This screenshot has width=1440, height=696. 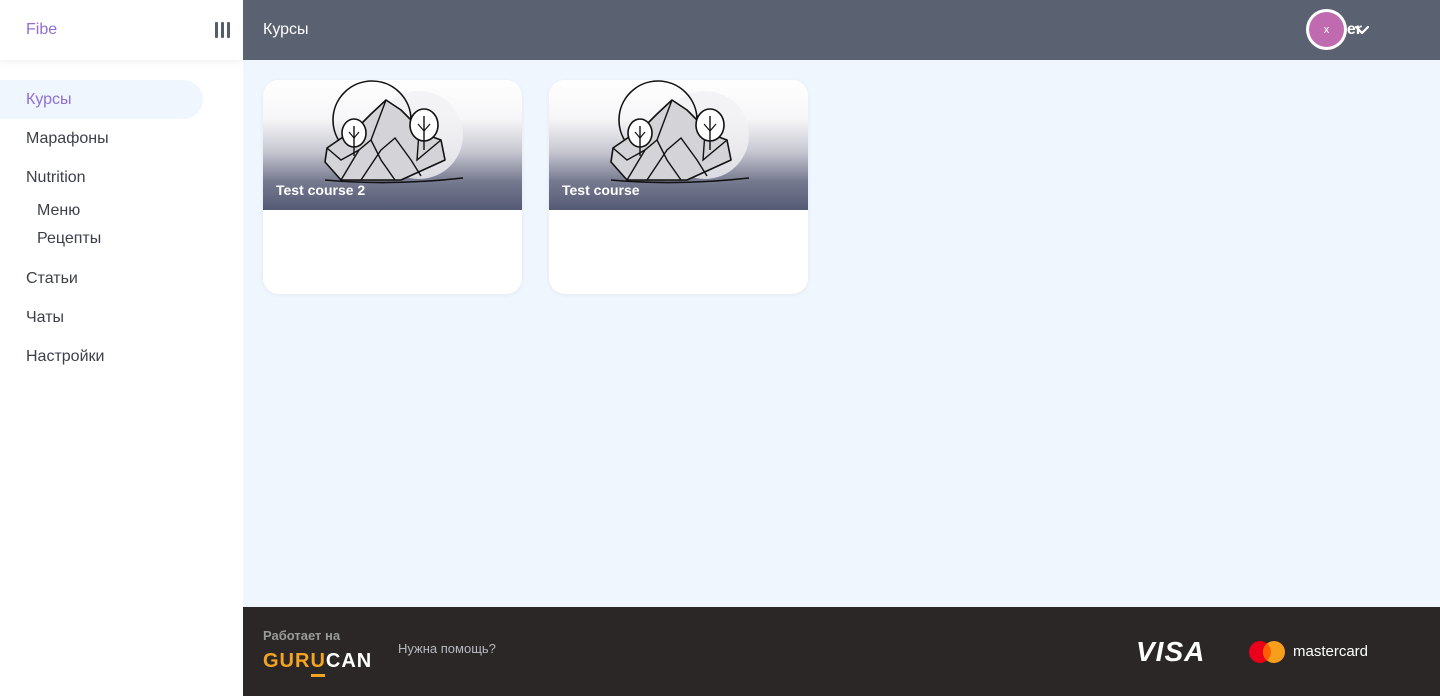 I want to click on course-title: Test course, so click(x=601, y=190).